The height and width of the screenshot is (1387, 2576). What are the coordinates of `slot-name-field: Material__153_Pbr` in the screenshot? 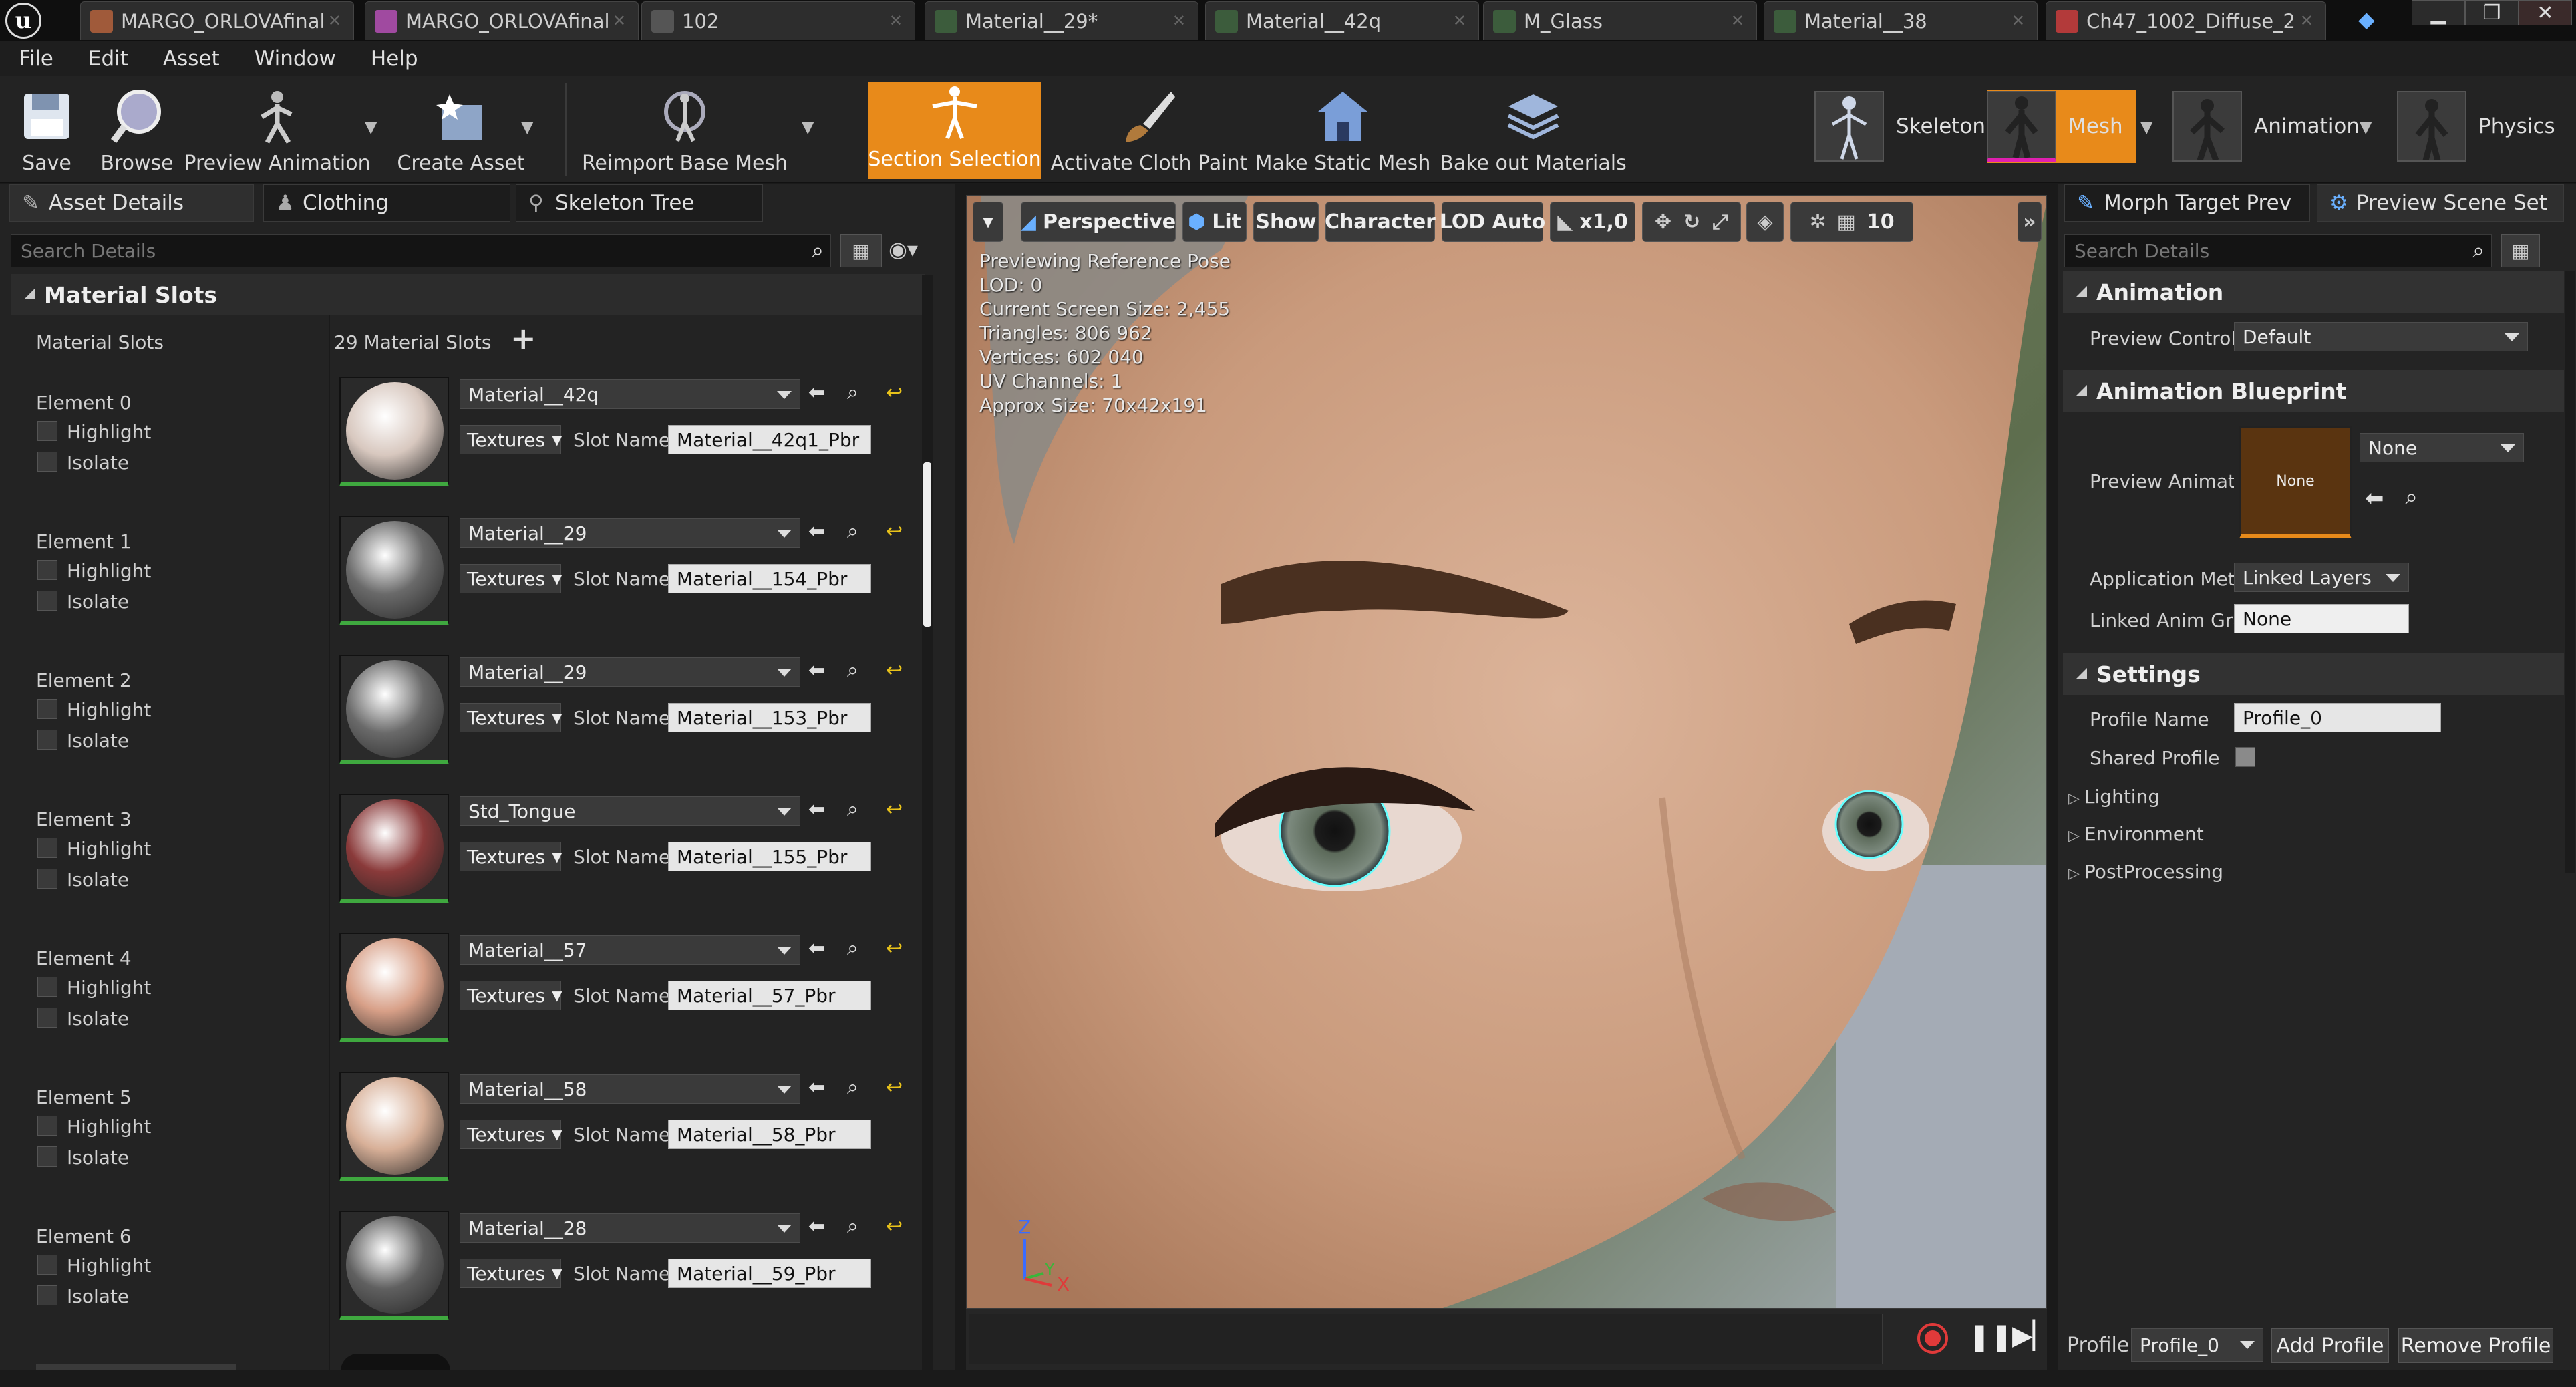 It's located at (769, 717).